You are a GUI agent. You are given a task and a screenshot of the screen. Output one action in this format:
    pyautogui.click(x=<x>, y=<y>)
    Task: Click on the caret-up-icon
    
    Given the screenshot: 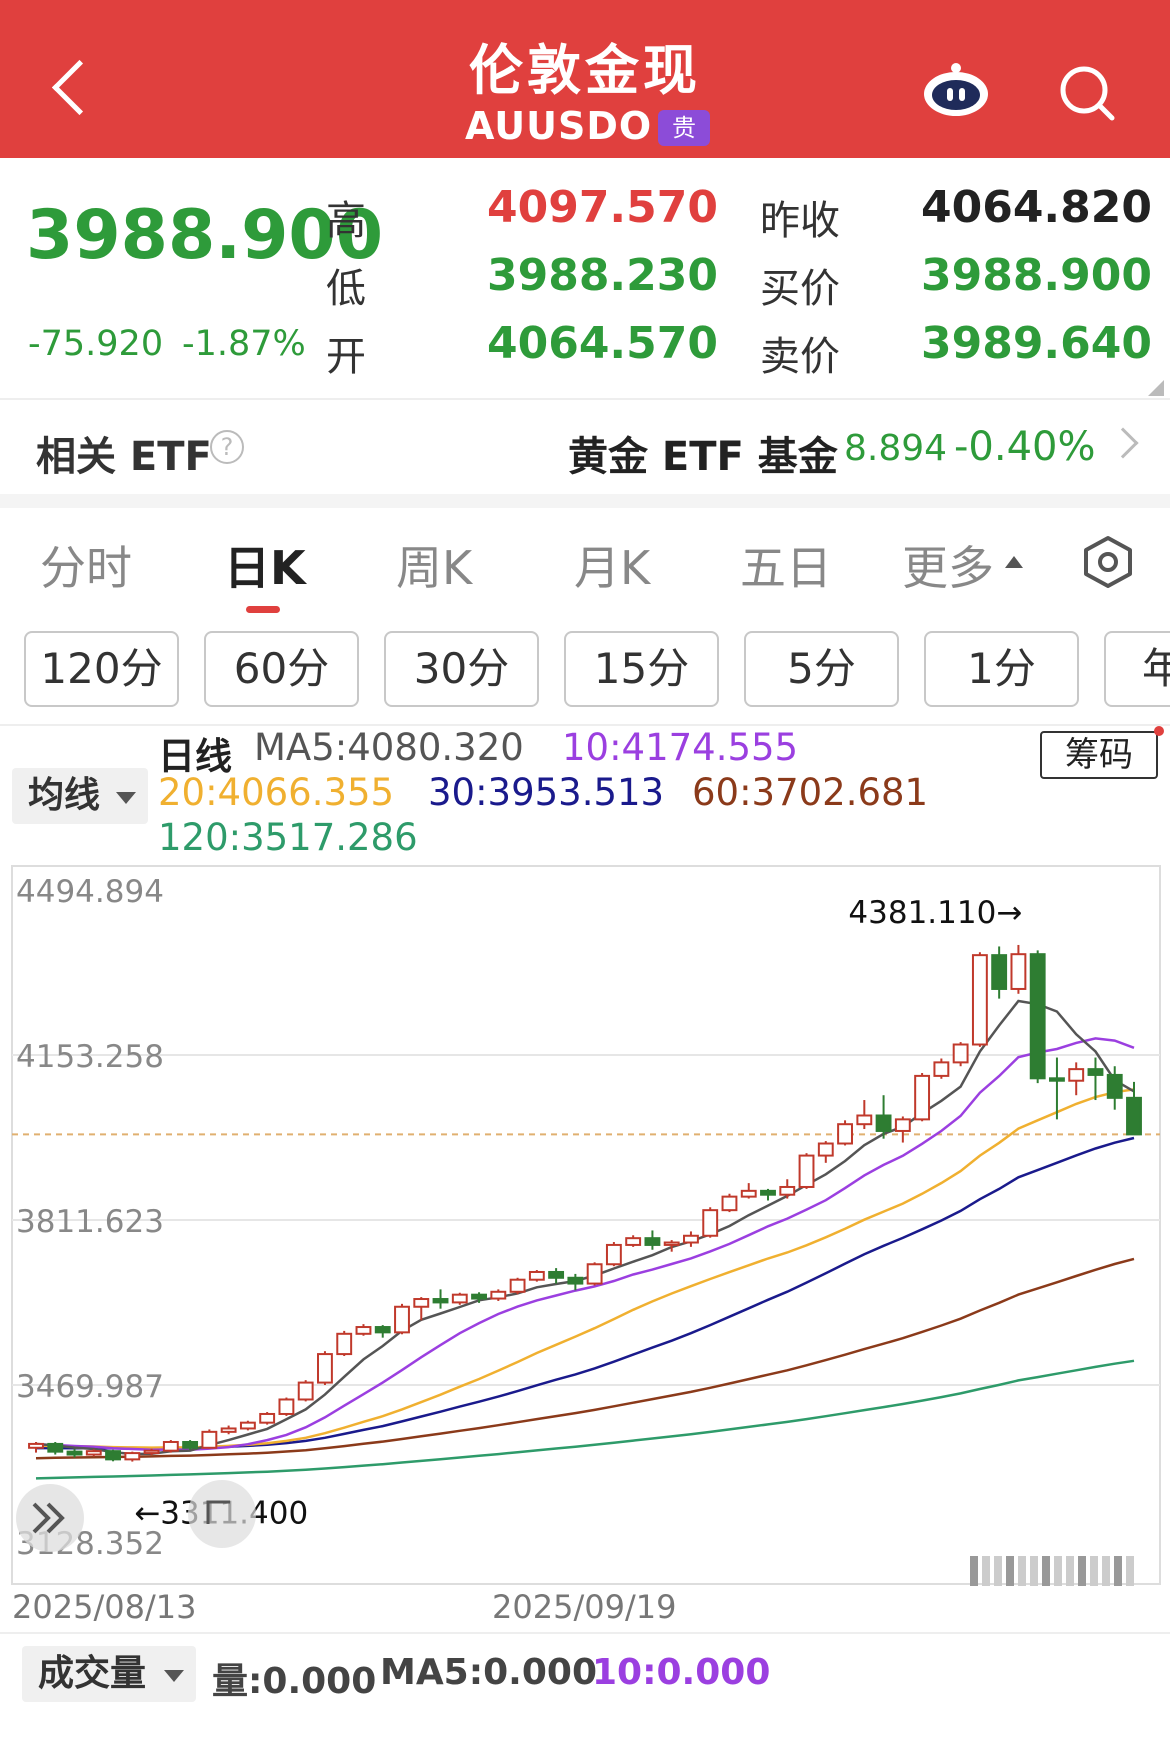 What is the action you would take?
    pyautogui.click(x=1014, y=562)
    